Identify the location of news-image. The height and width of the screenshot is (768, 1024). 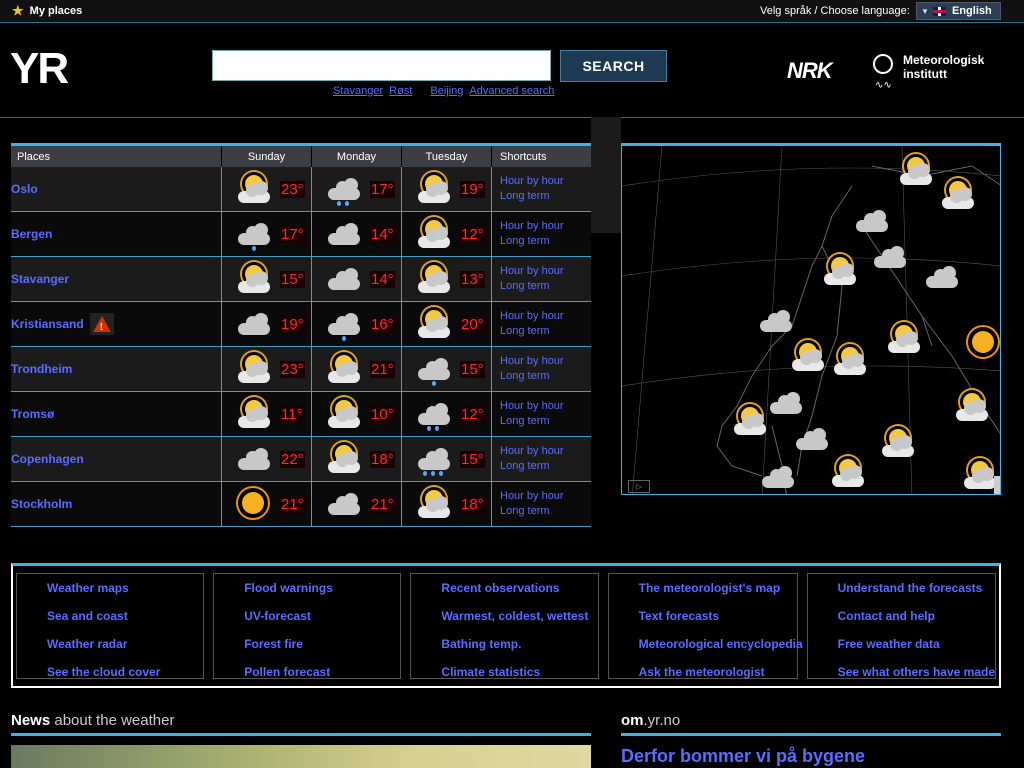
(301, 756).